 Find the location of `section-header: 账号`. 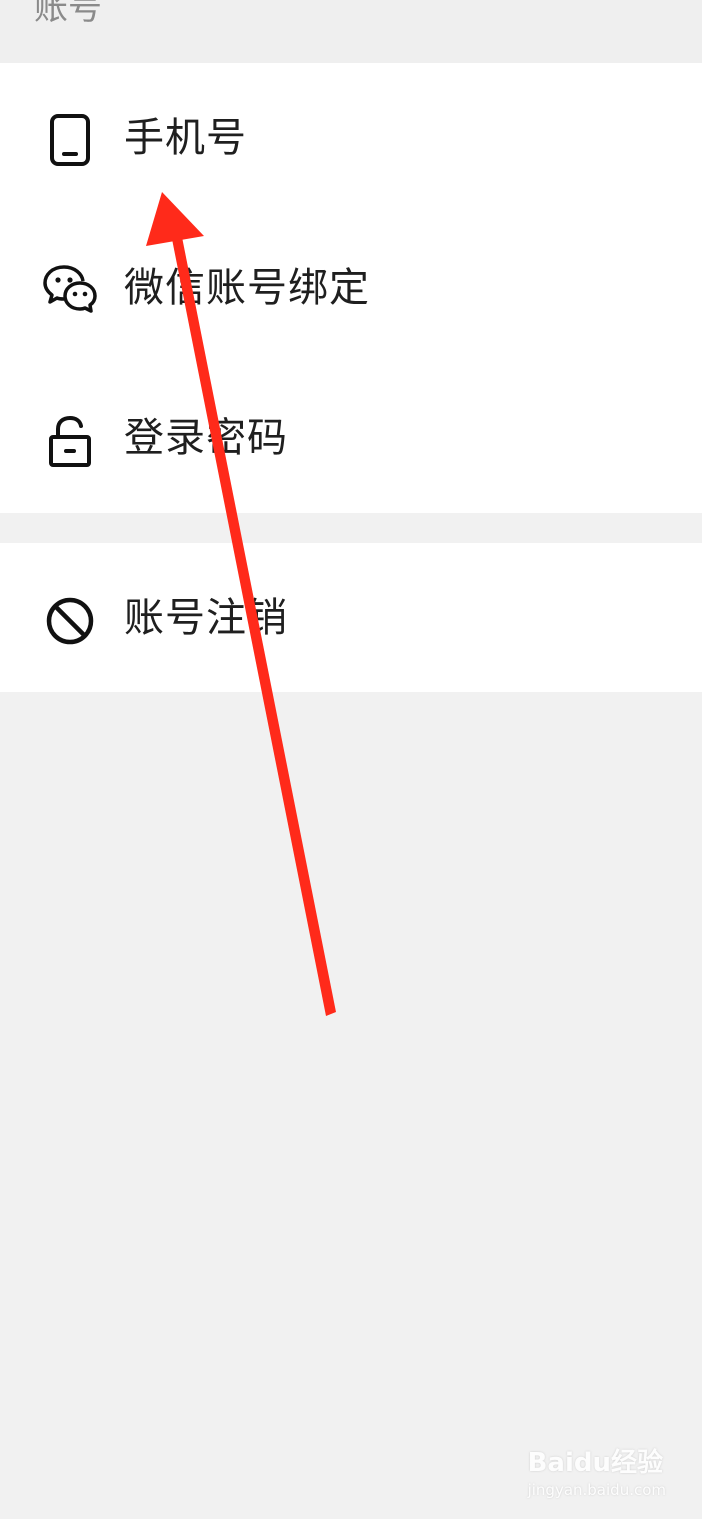

section-header: 账号 is located at coordinates (351, 31).